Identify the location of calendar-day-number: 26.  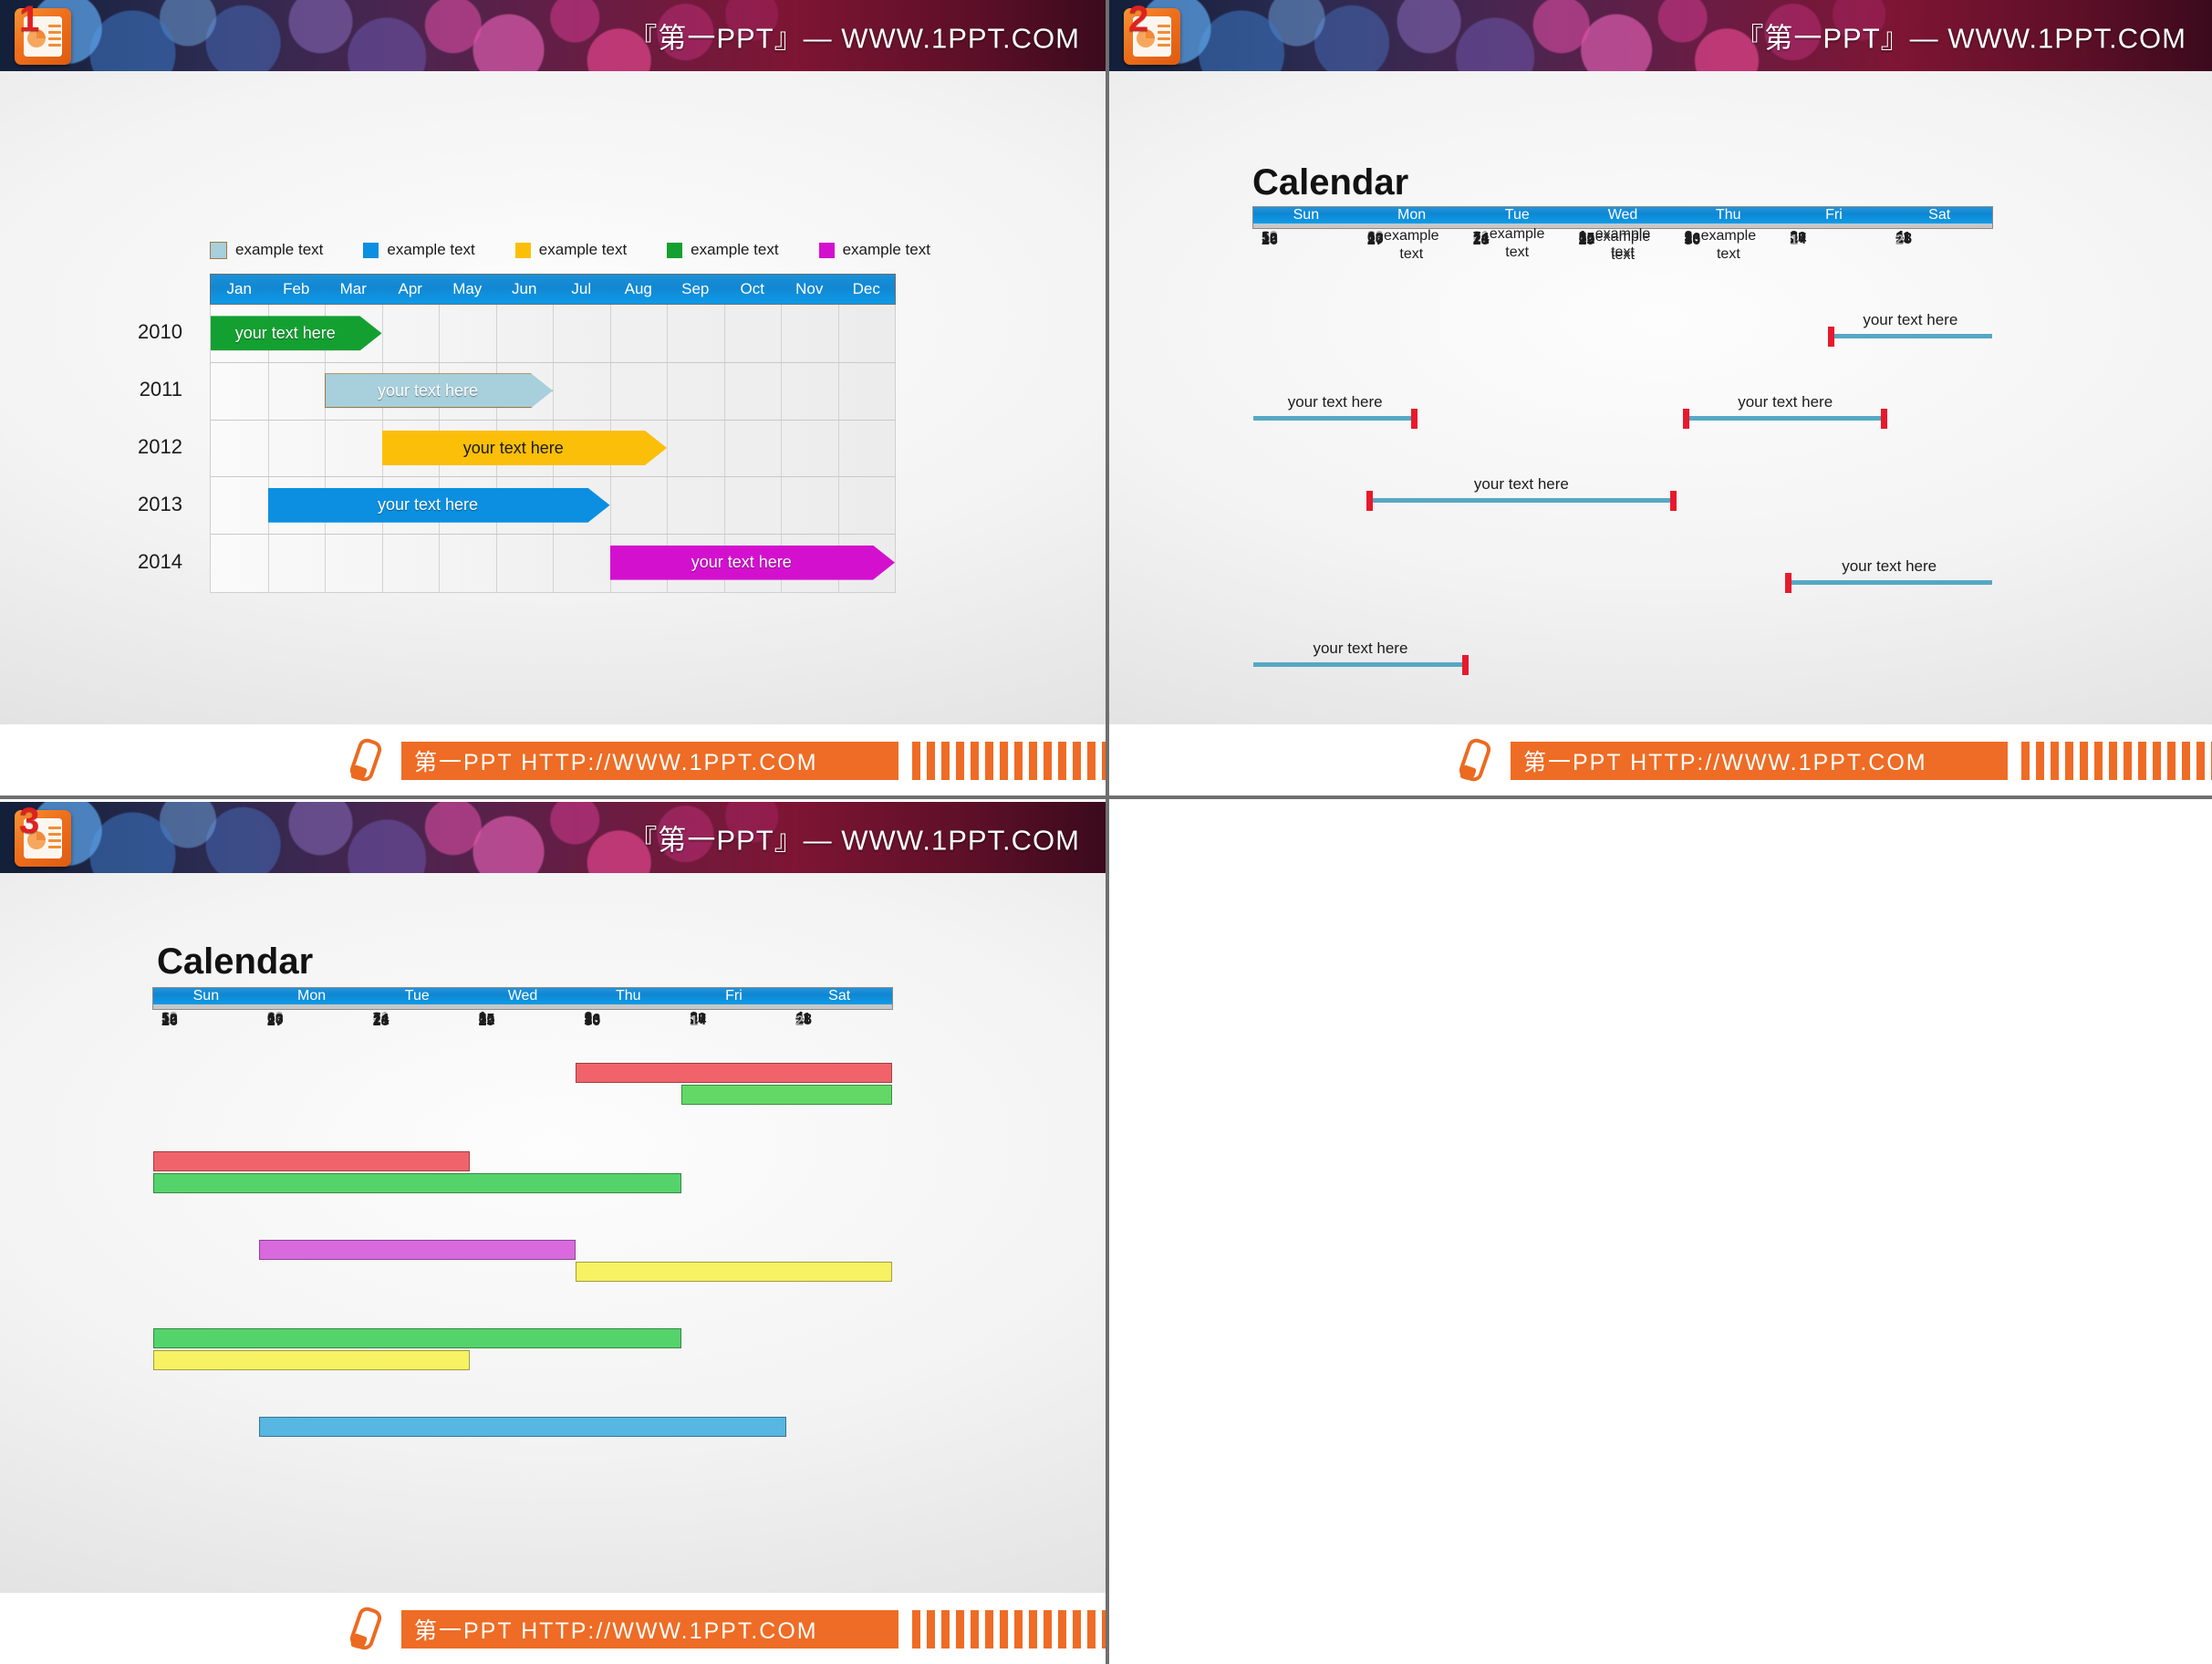
(1270, 240).